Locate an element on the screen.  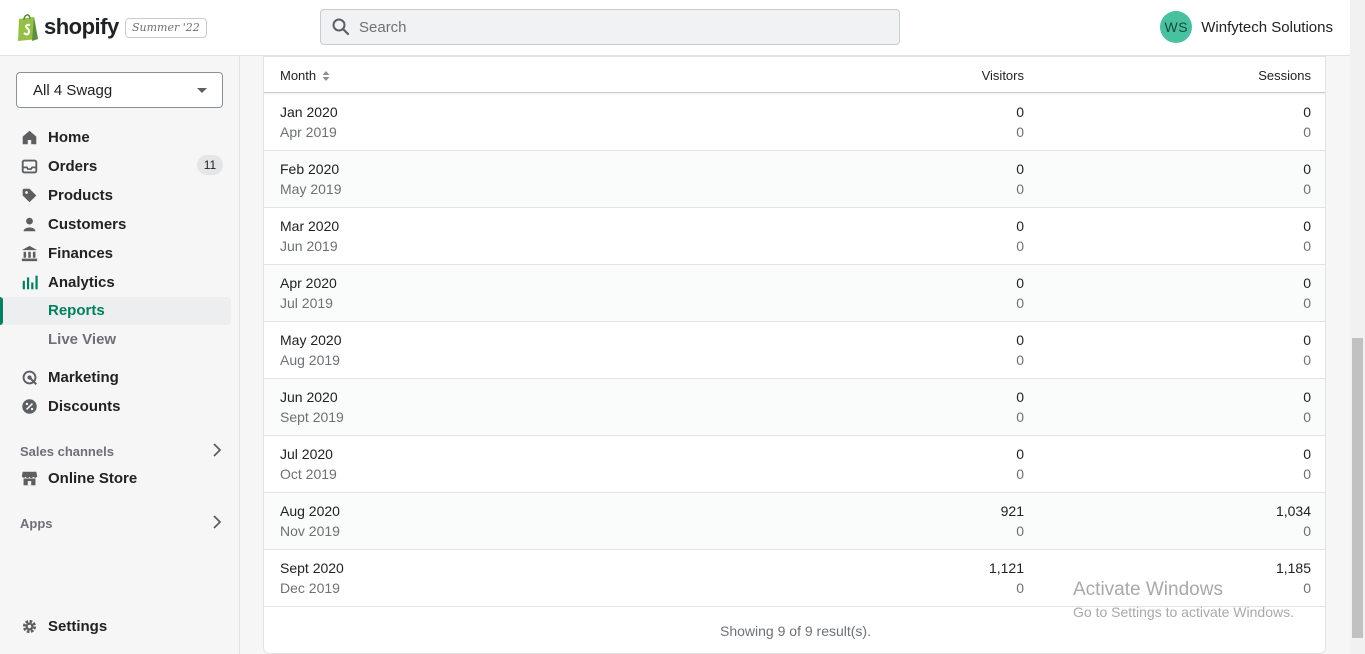
sidebar-item-label: Marketing is located at coordinates (83, 377).